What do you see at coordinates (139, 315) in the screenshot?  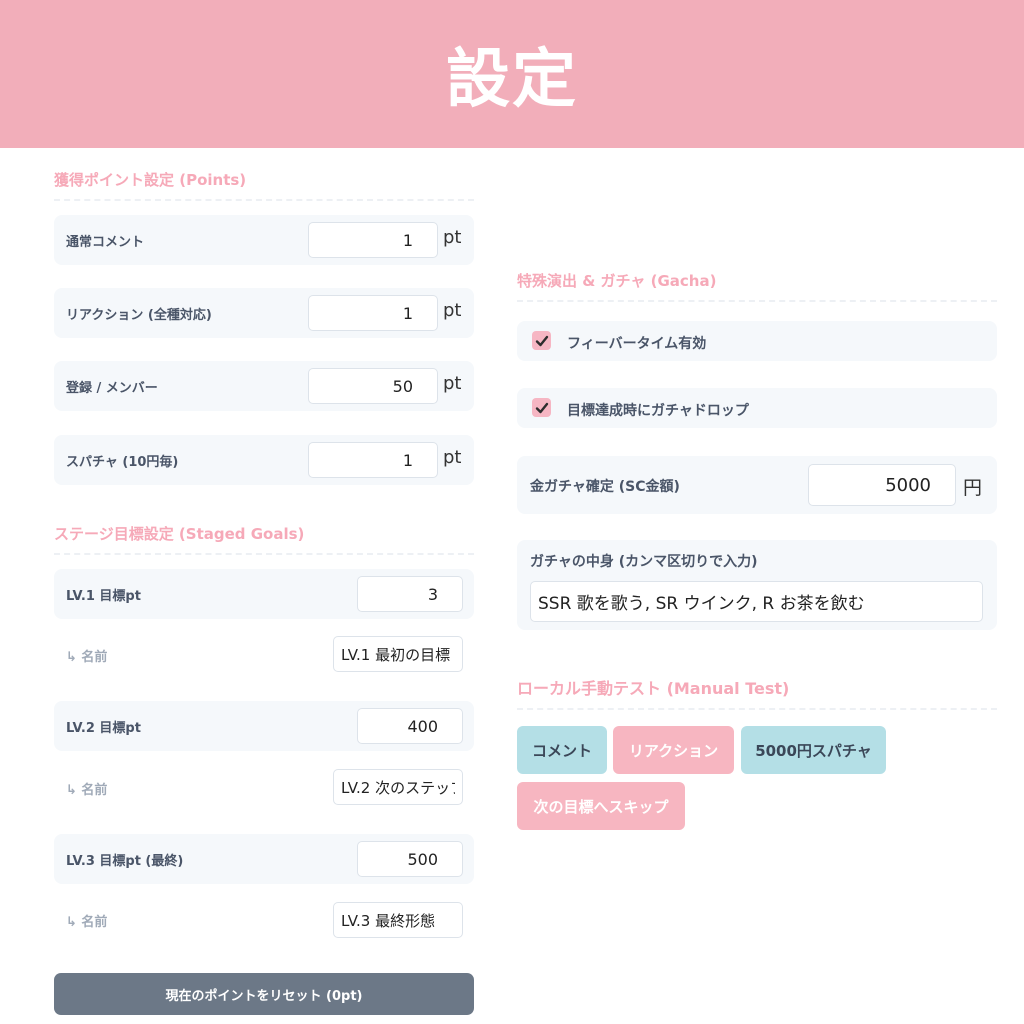 I see `points-reaction-label: リアクション (全種対応)` at bounding box center [139, 315].